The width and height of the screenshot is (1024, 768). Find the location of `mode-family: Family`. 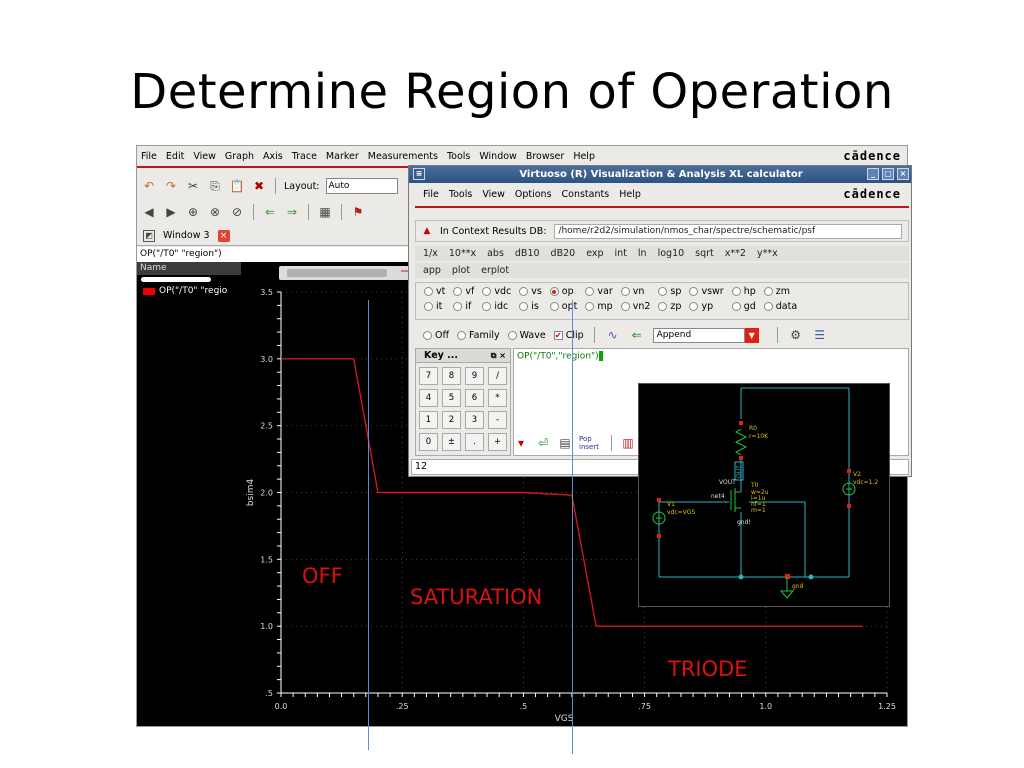

mode-family: Family is located at coordinates (478, 335).